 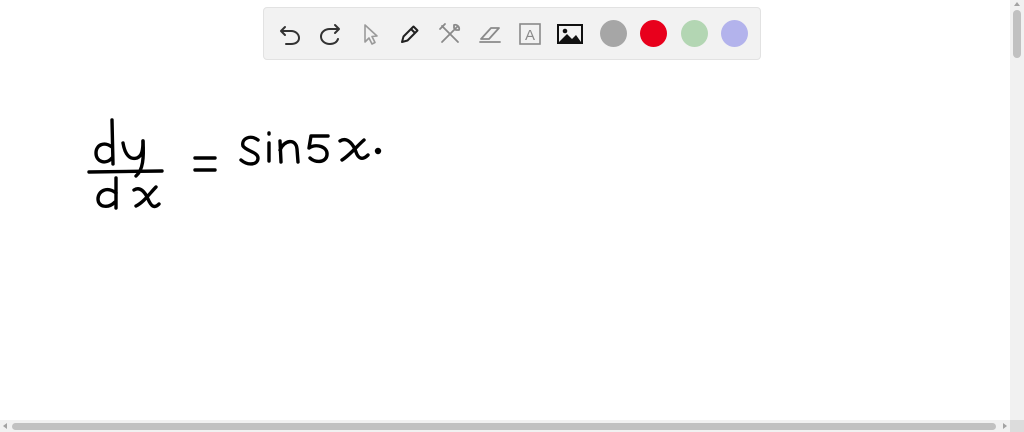 I want to click on eraser-icon, so click(x=490, y=35).